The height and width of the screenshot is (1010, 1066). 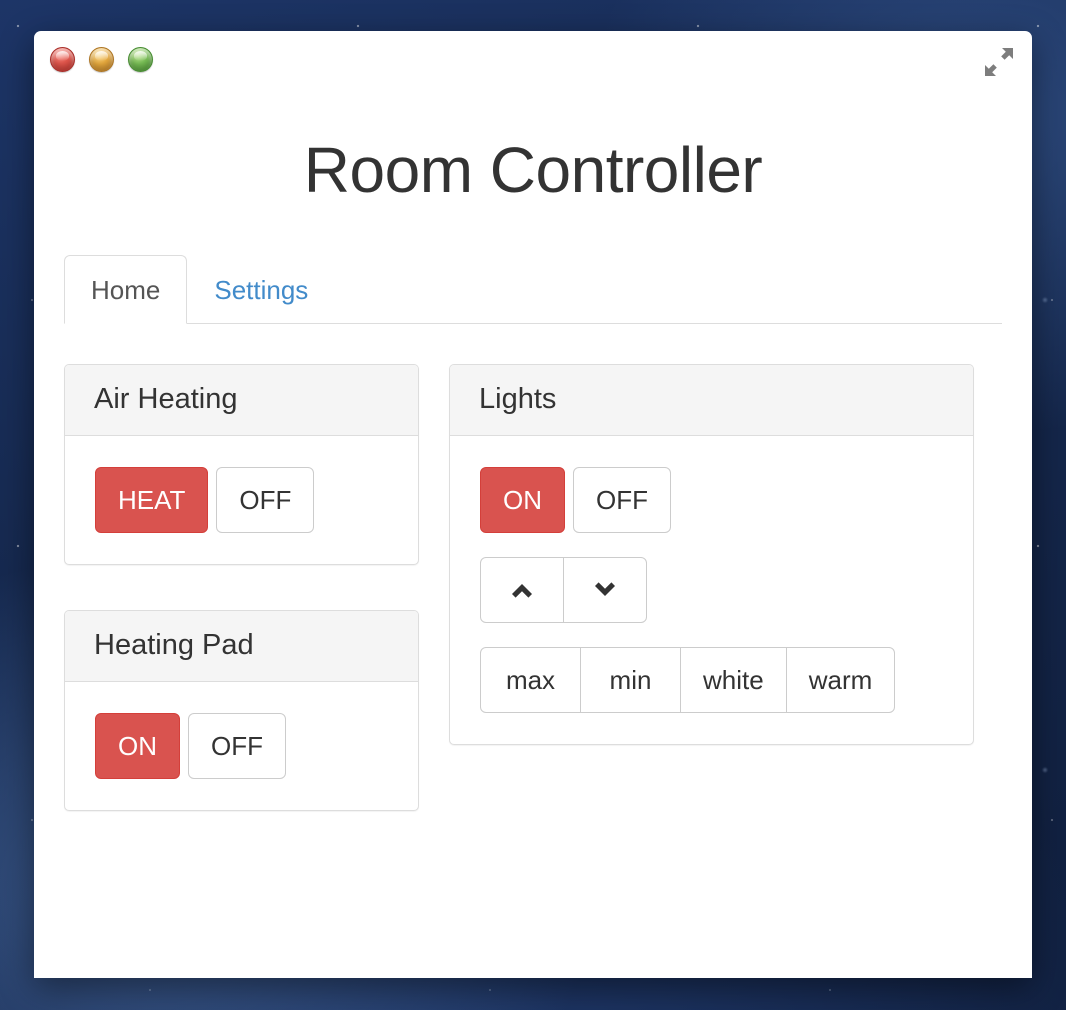 I want to click on lights-dim-controls, so click(x=711, y=589).